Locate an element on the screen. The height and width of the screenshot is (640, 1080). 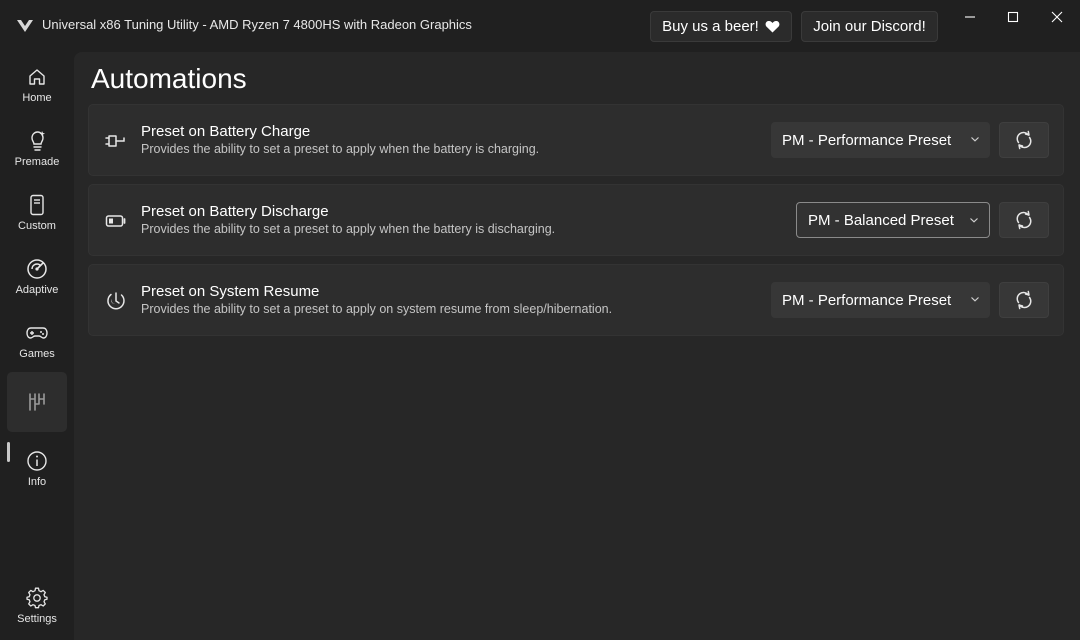
maximize-icon is located at coordinates (1013, 17).